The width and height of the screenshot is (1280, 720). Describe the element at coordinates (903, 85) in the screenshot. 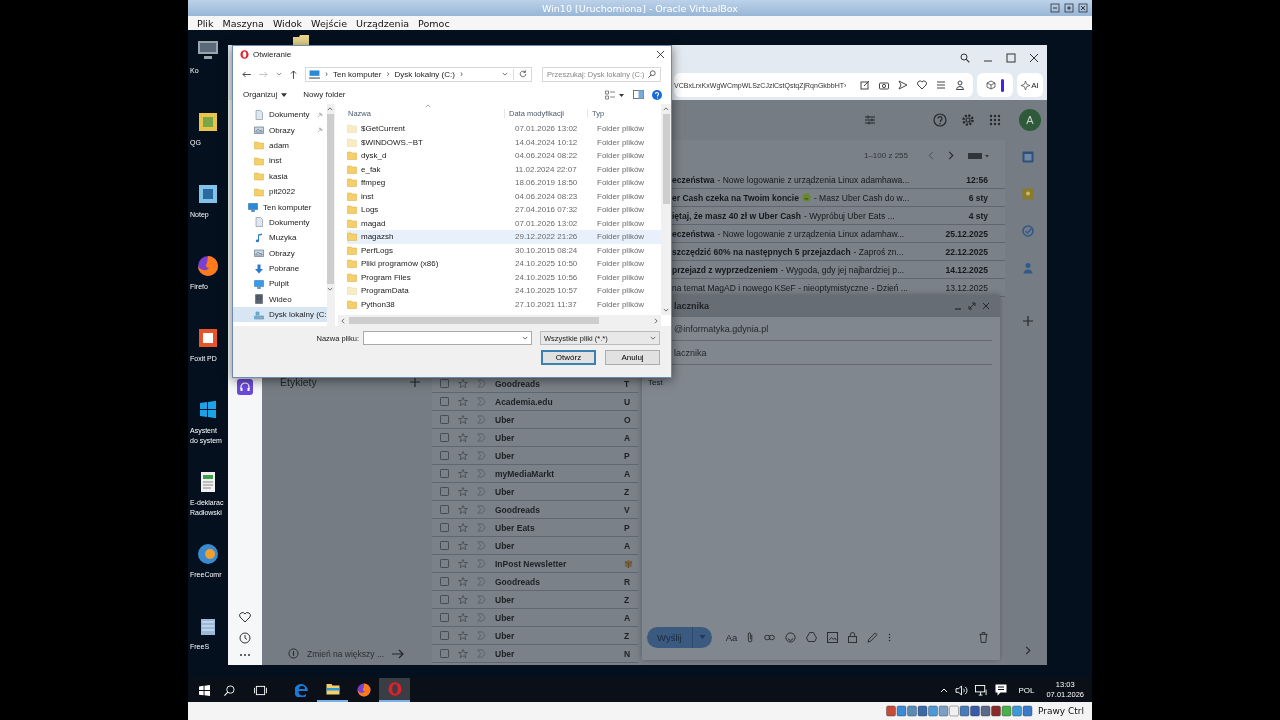

I see `send-icon` at that location.